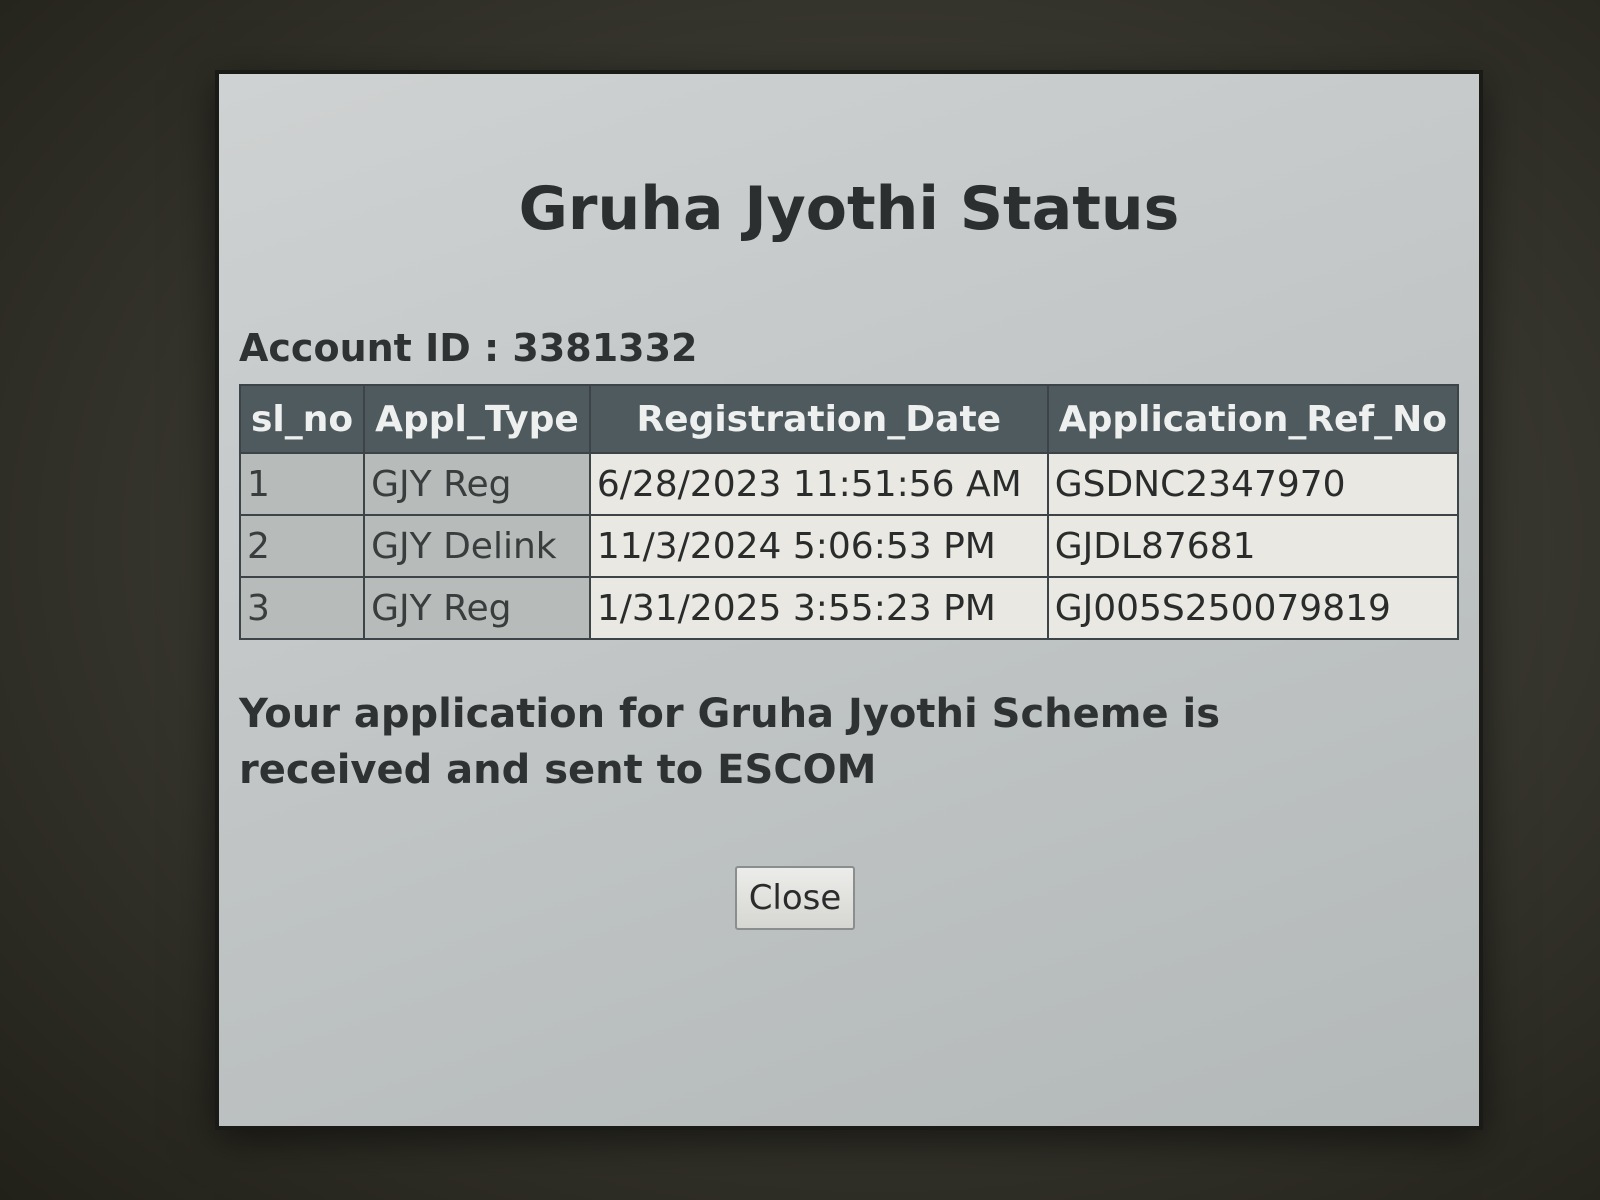 Image resolution: width=1600 pixels, height=1200 pixels. I want to click on cell-registration-date: 6/28/2023 11:51:56 AM, so click(818, 484).